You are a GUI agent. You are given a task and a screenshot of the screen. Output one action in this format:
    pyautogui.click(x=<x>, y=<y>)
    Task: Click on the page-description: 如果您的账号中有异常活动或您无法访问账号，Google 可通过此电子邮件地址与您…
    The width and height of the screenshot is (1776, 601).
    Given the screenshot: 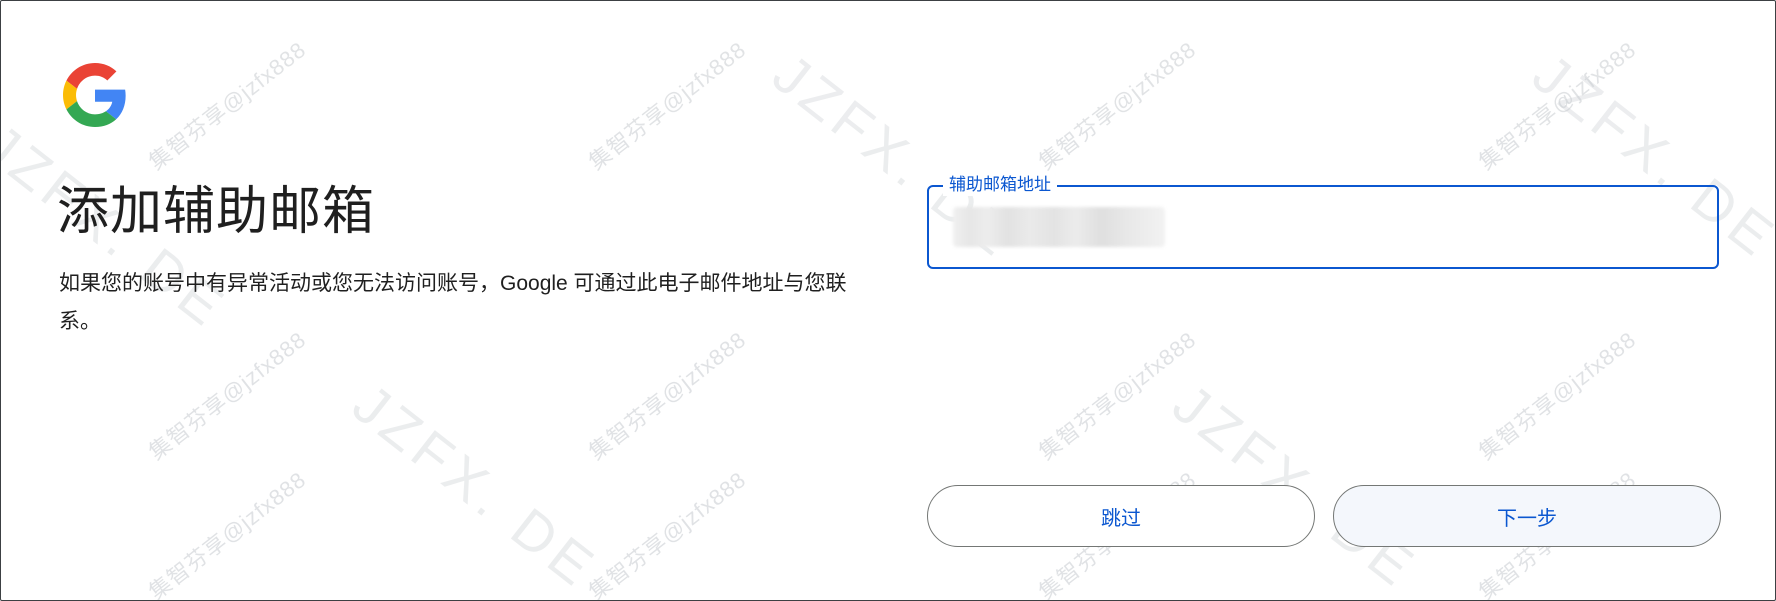 What is the action you would take?
    pyautogui.click(x=453, y=302)
    